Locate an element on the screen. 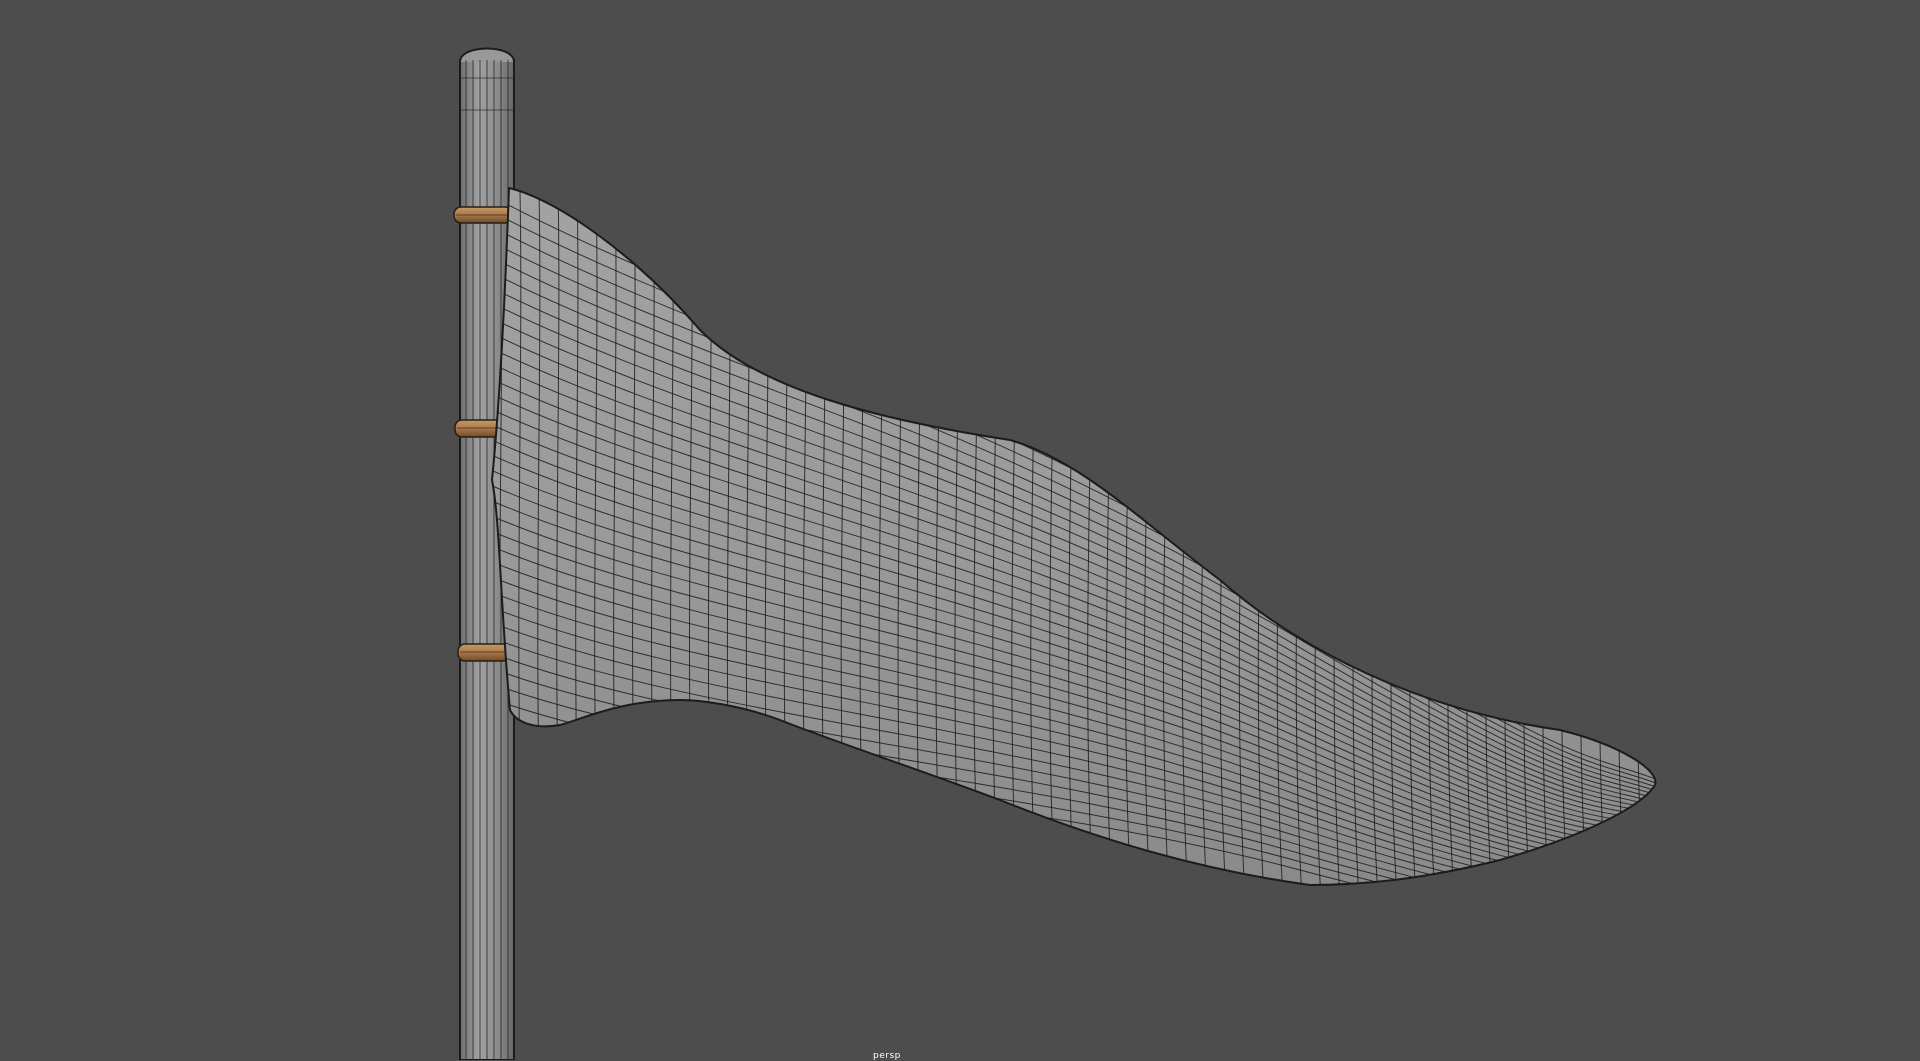  pole-ring-bottom is located at coordinates (484, 652).